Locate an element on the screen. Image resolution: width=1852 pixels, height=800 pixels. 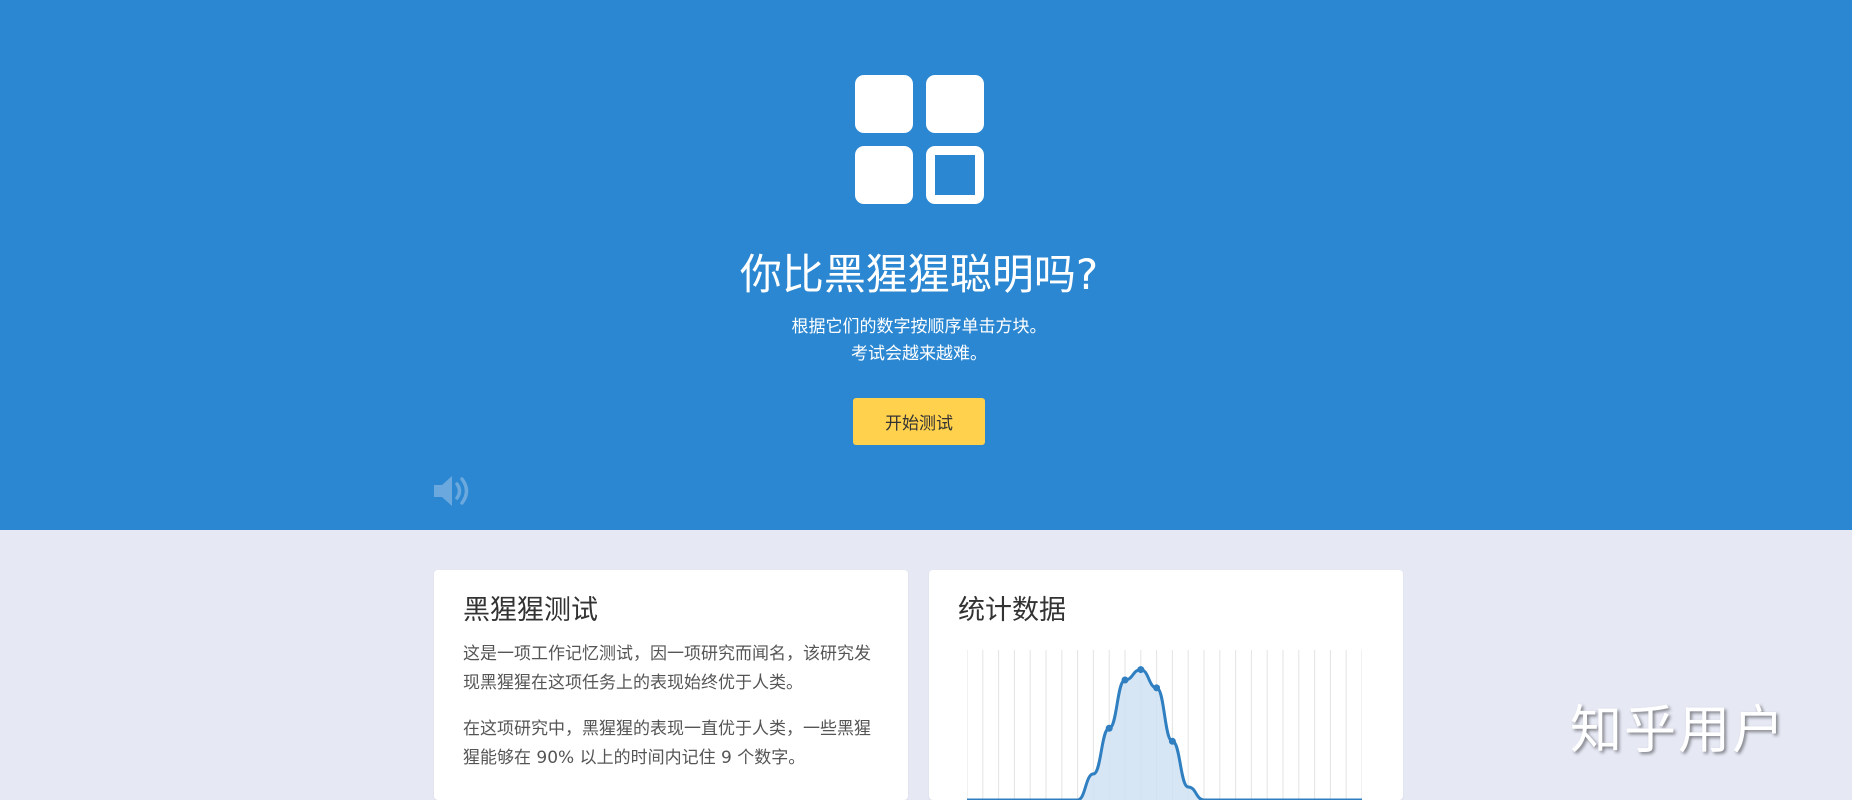
grid-squares-icon is located at coordinates (919, 139).